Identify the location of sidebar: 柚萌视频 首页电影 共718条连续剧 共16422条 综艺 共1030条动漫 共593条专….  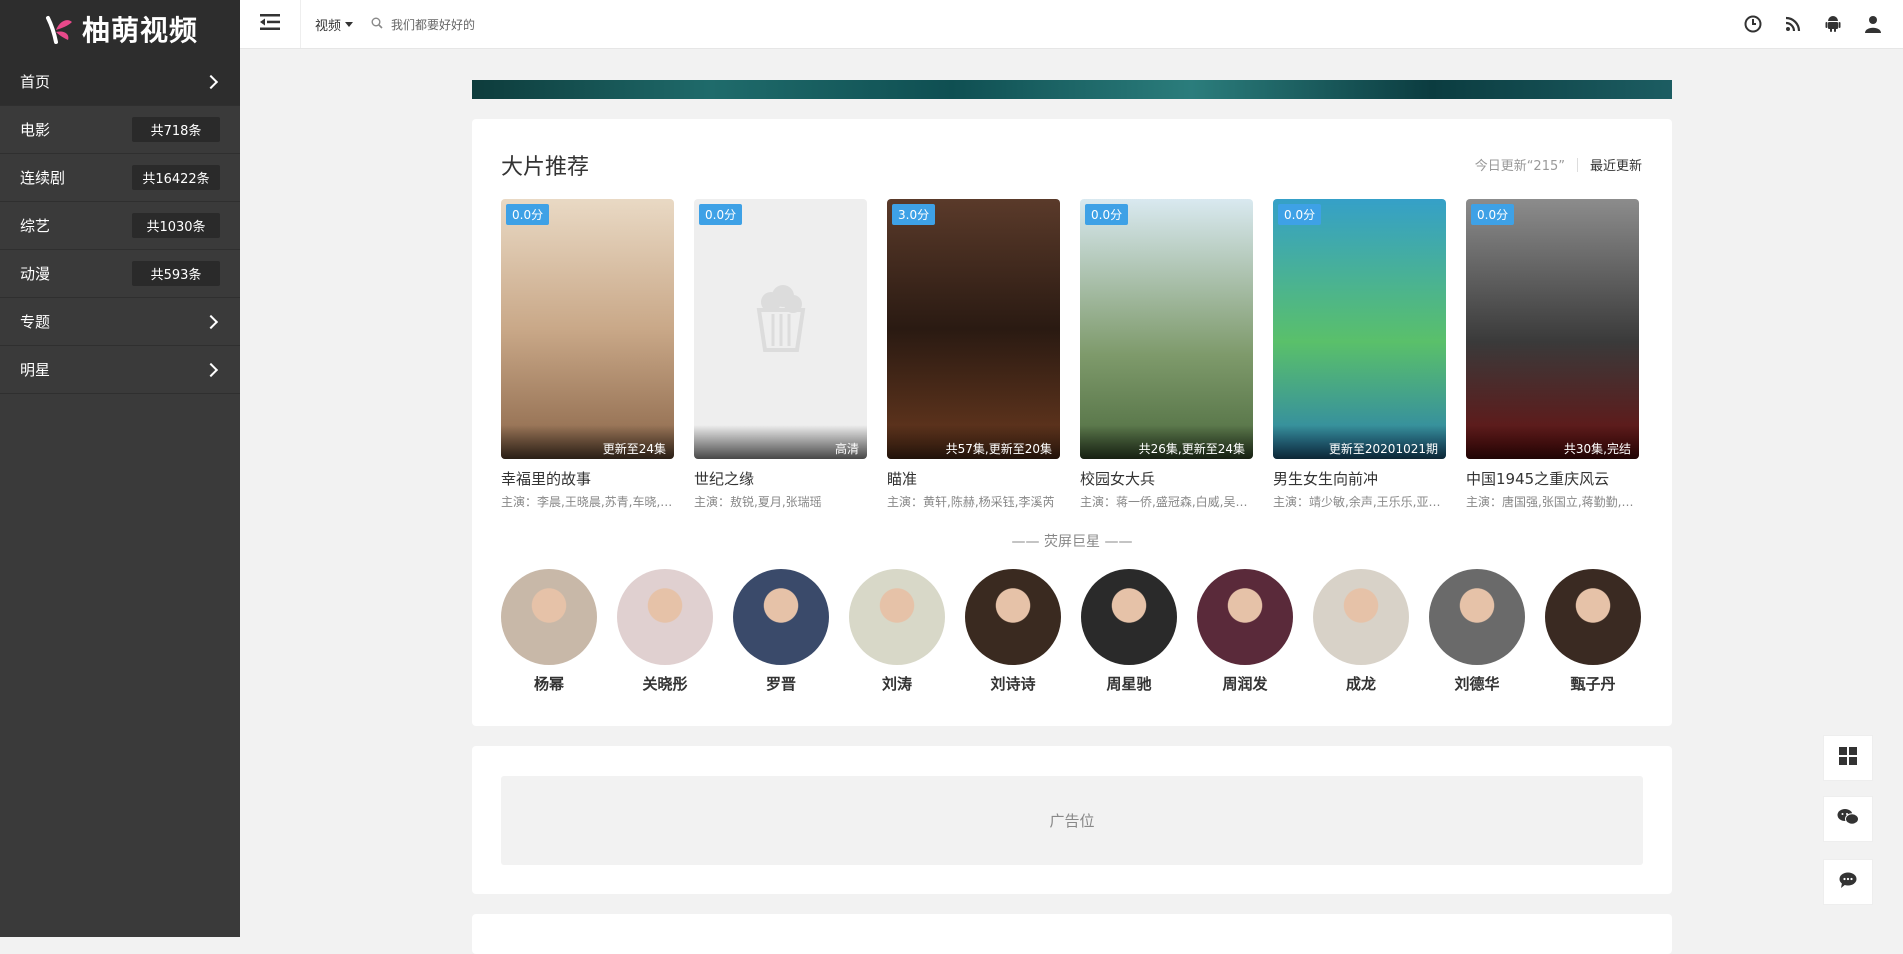
(120, 468).